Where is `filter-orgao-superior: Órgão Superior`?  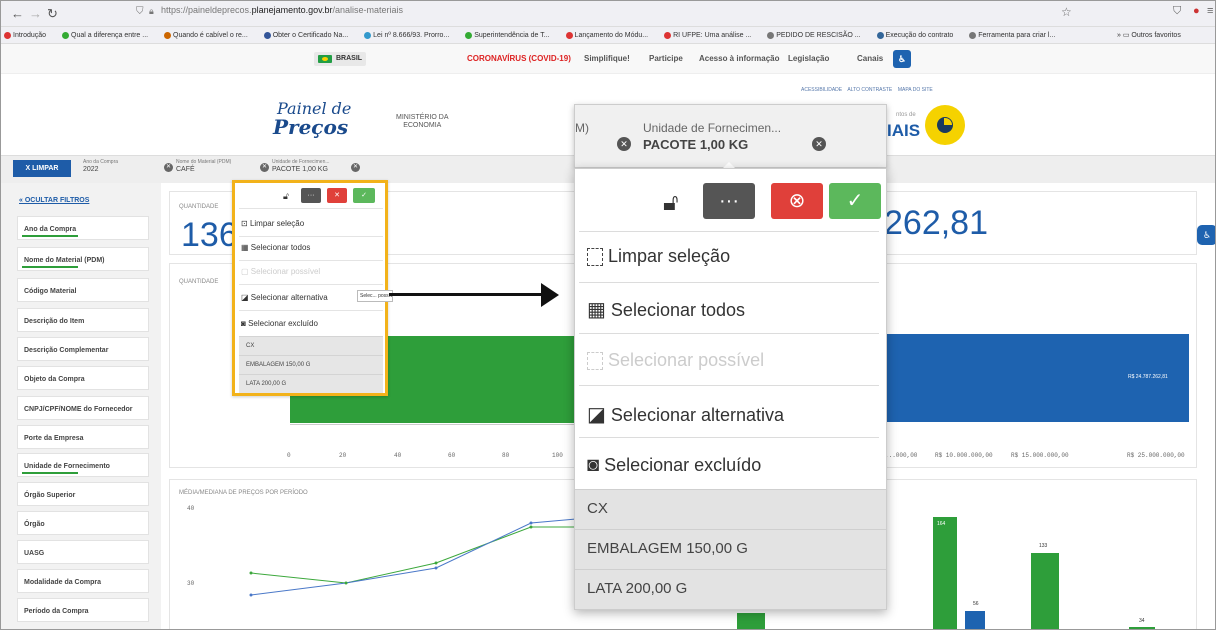 filter-orgao-superior: Órgão Superior is located at coordinates (83, 494).